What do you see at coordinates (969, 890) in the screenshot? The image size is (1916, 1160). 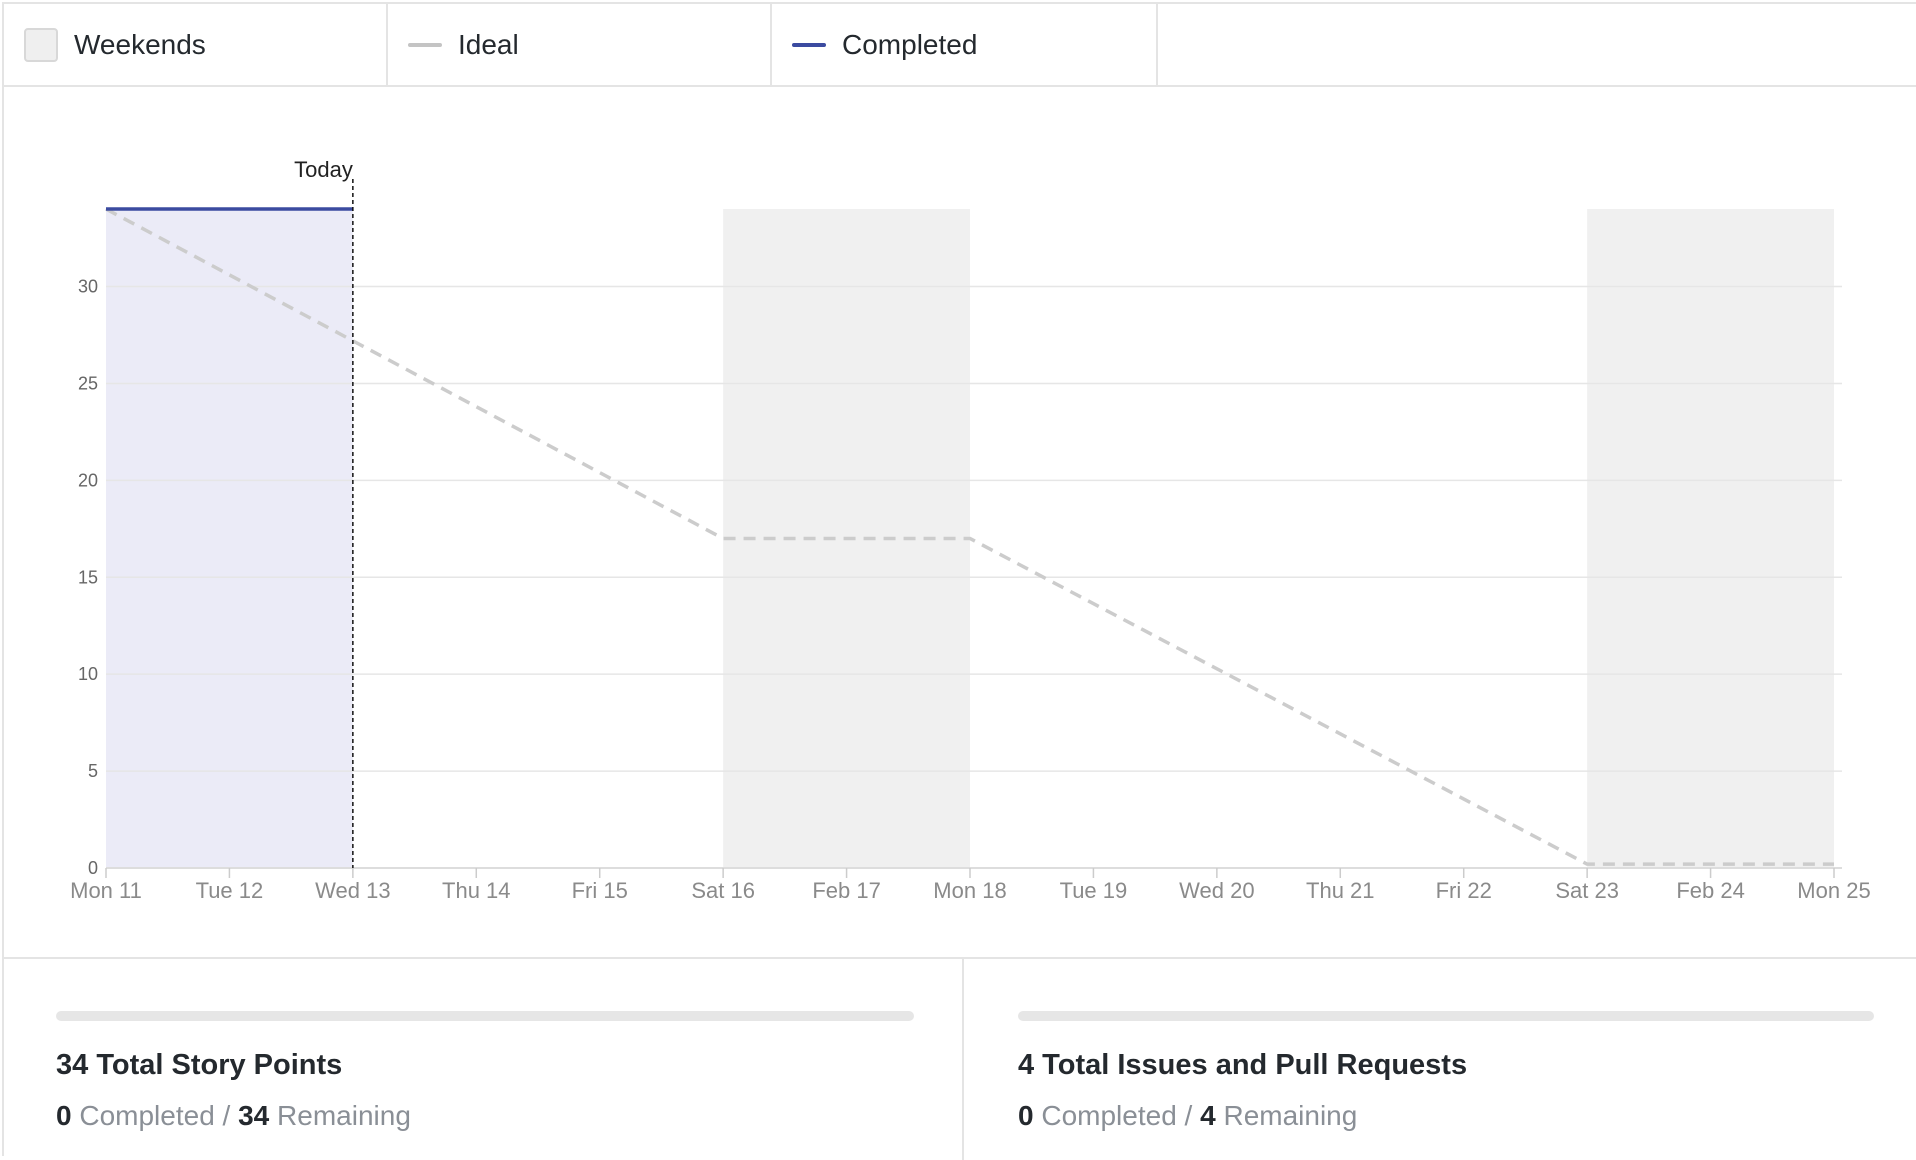 I see `x-tick-label-8: Mon 18` at bounding box center [969, 890].